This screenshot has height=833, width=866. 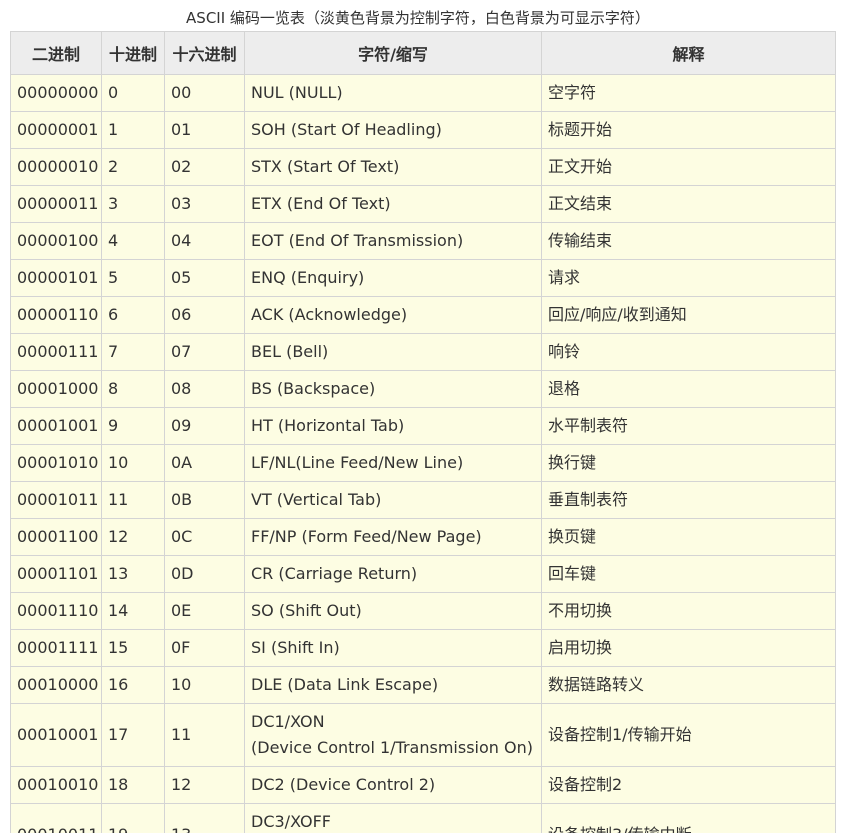 What do you see at coordinates (133, 241) in the screenshot?
I see `cell-decimal: 4` at bounding box center [133, 241].